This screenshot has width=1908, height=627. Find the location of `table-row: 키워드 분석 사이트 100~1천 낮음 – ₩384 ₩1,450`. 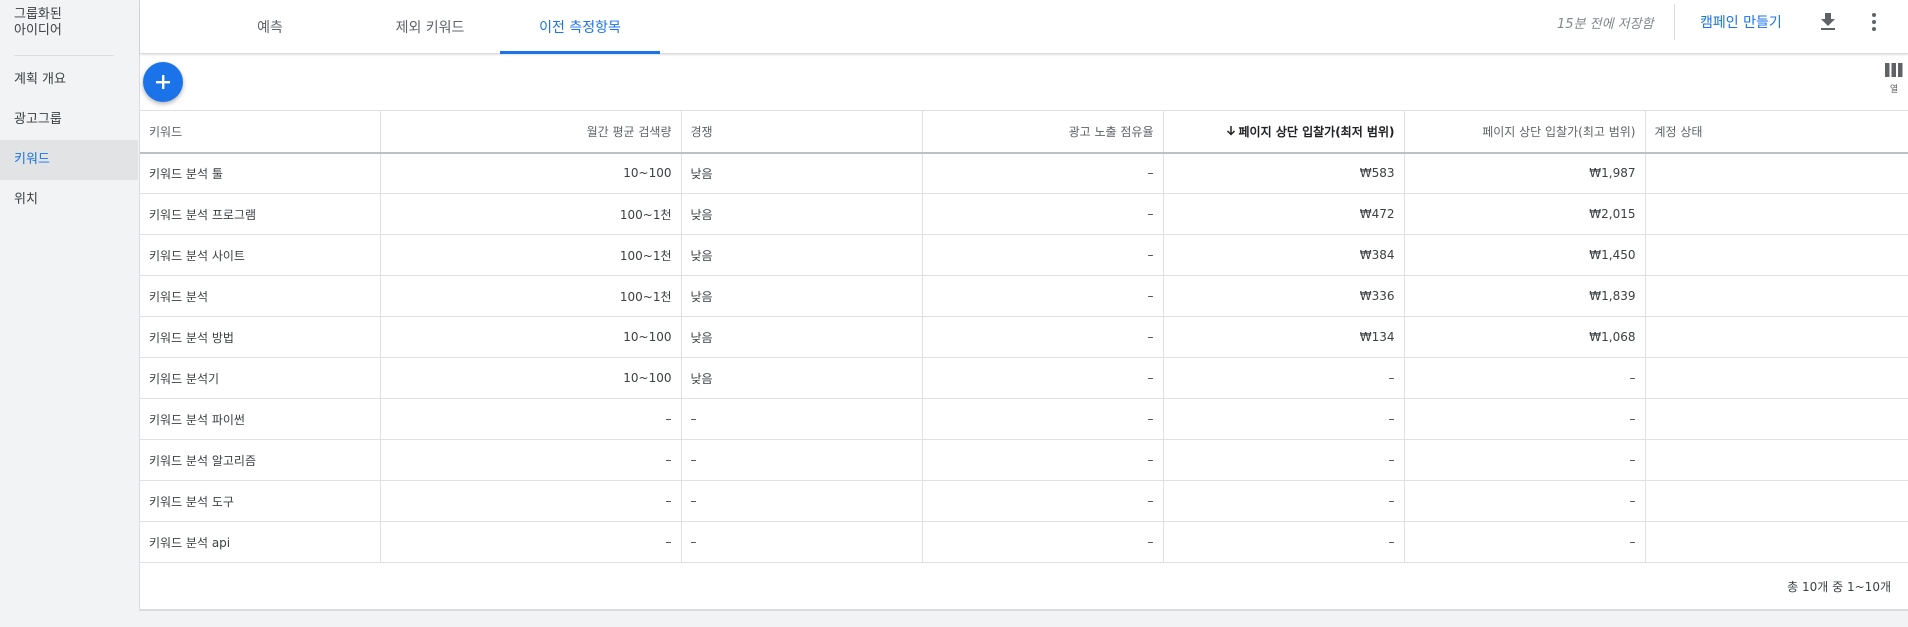

table-row: 키워드 분석 사이트 100~1천 낮음 – ₩384 ₩1,450 is located at coordinates (1024, 255).